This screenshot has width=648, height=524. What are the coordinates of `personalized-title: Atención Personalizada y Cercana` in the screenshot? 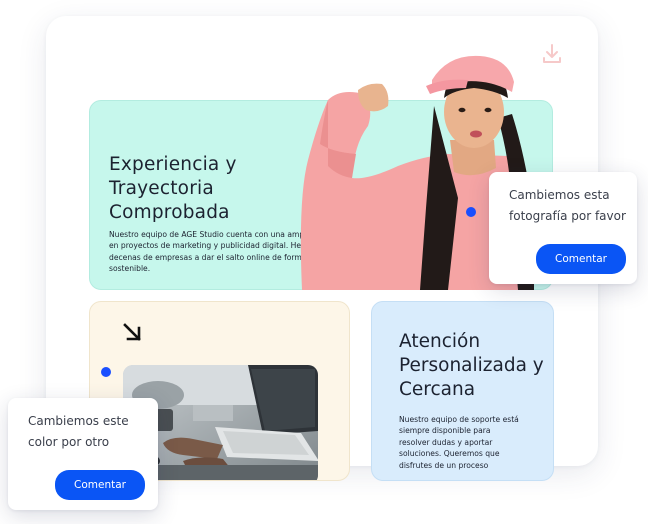 It's located at (471, 365).